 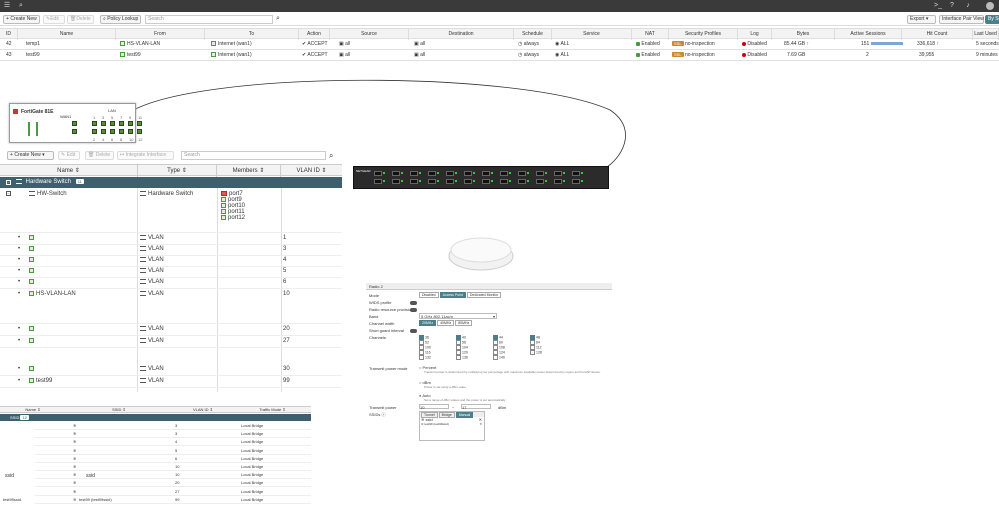 What do you see at coordinates (94, 139) in the screenshot?
I see `port-number: 2` at bounding box center [94, 139].